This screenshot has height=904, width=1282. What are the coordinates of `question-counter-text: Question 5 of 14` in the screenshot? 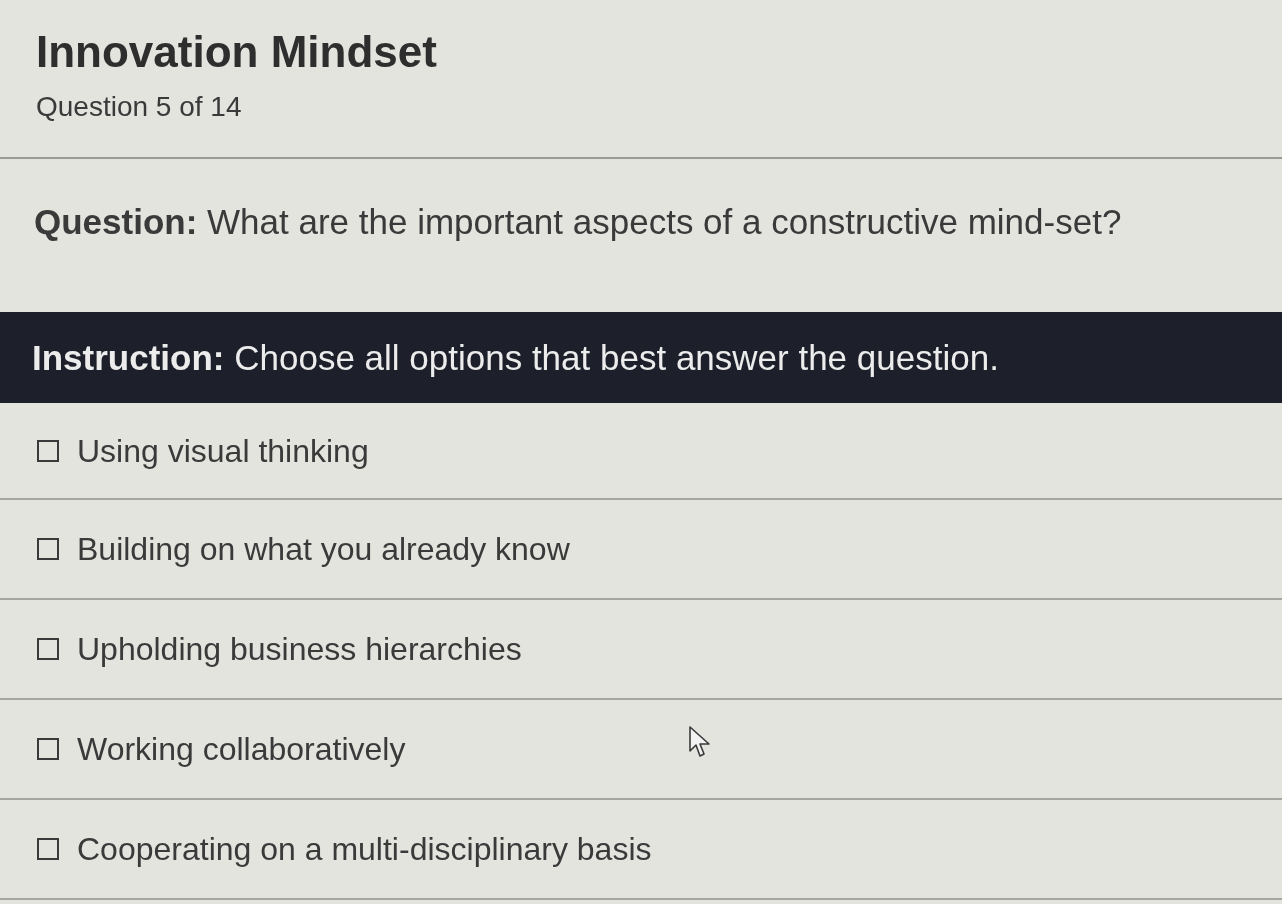 It's located at (139, 107).